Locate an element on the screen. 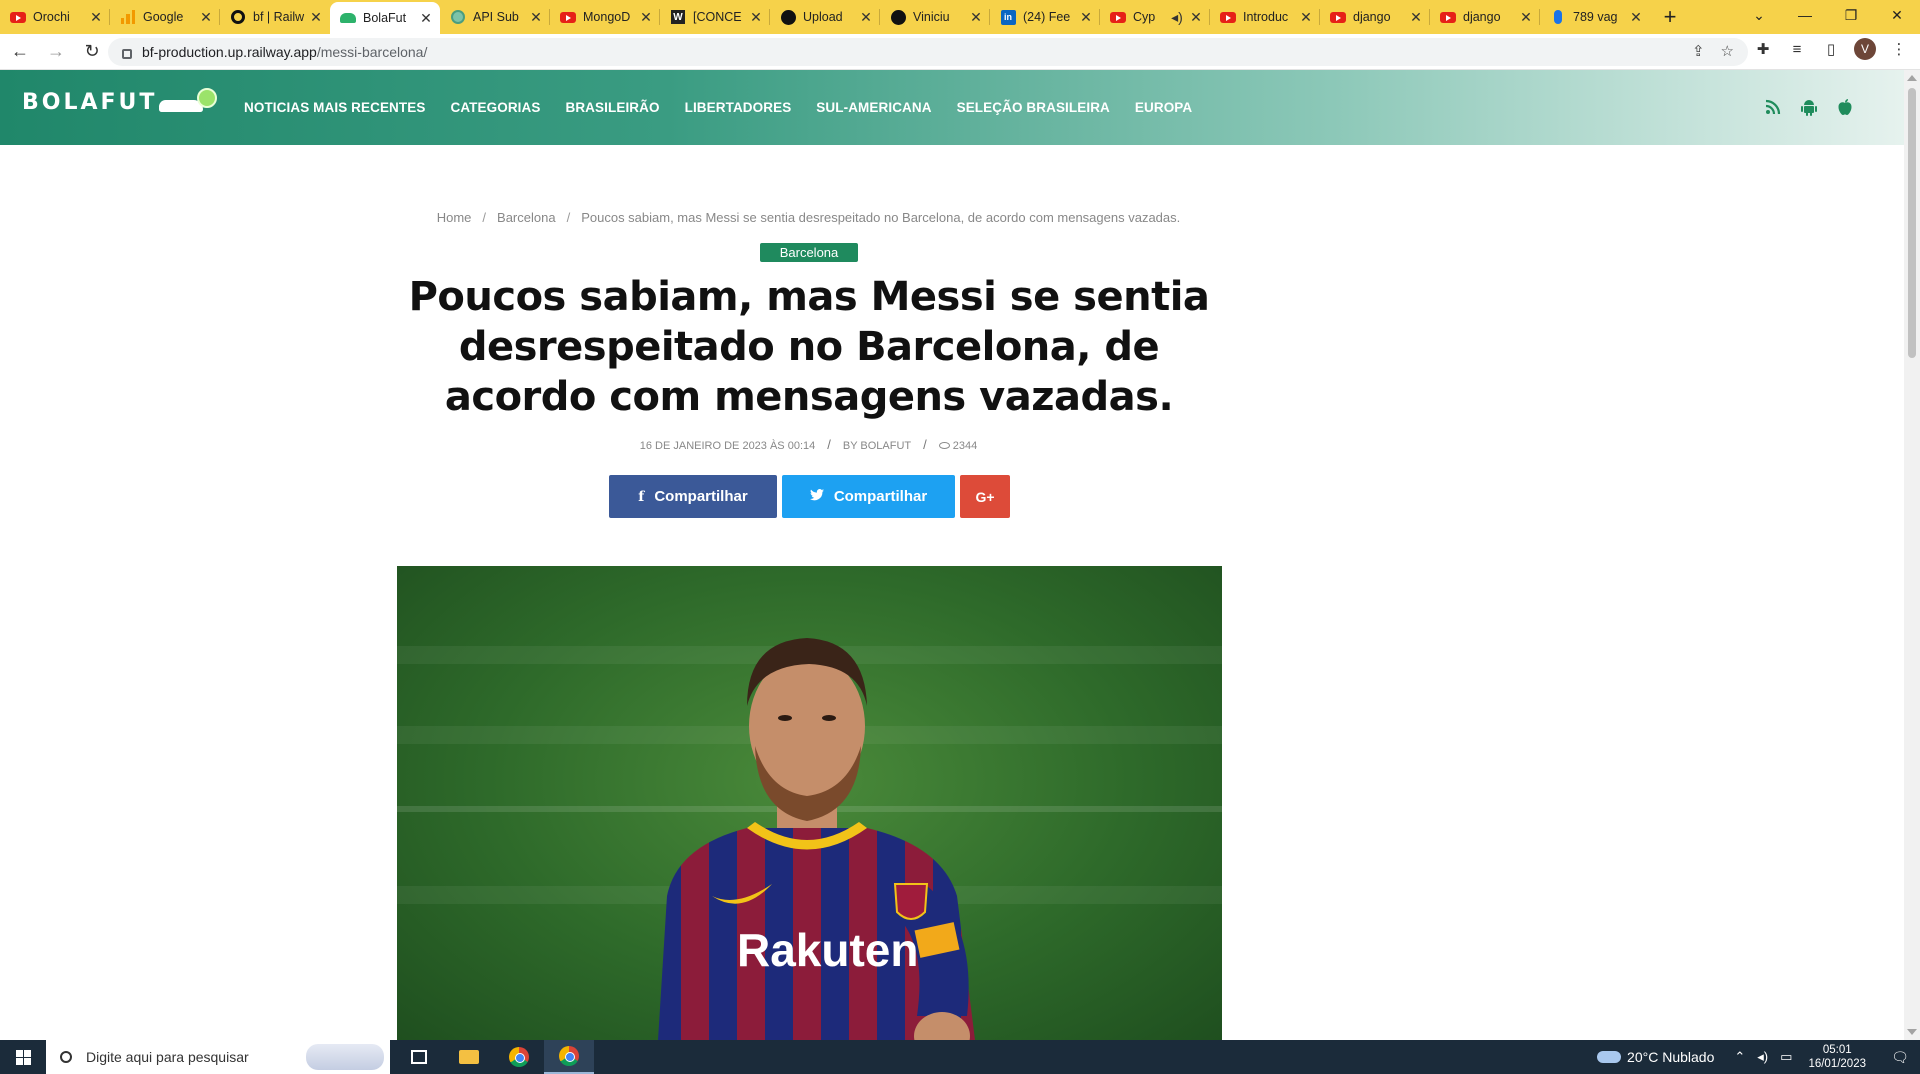 This screenshot has width=1920, height=1074. page-scrollbar is located at coordinates (1912, 555).